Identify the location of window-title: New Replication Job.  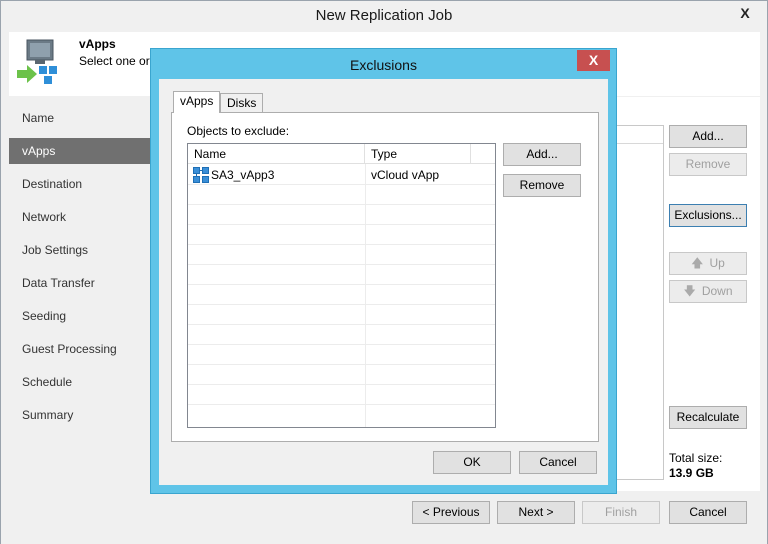
(384, 15).